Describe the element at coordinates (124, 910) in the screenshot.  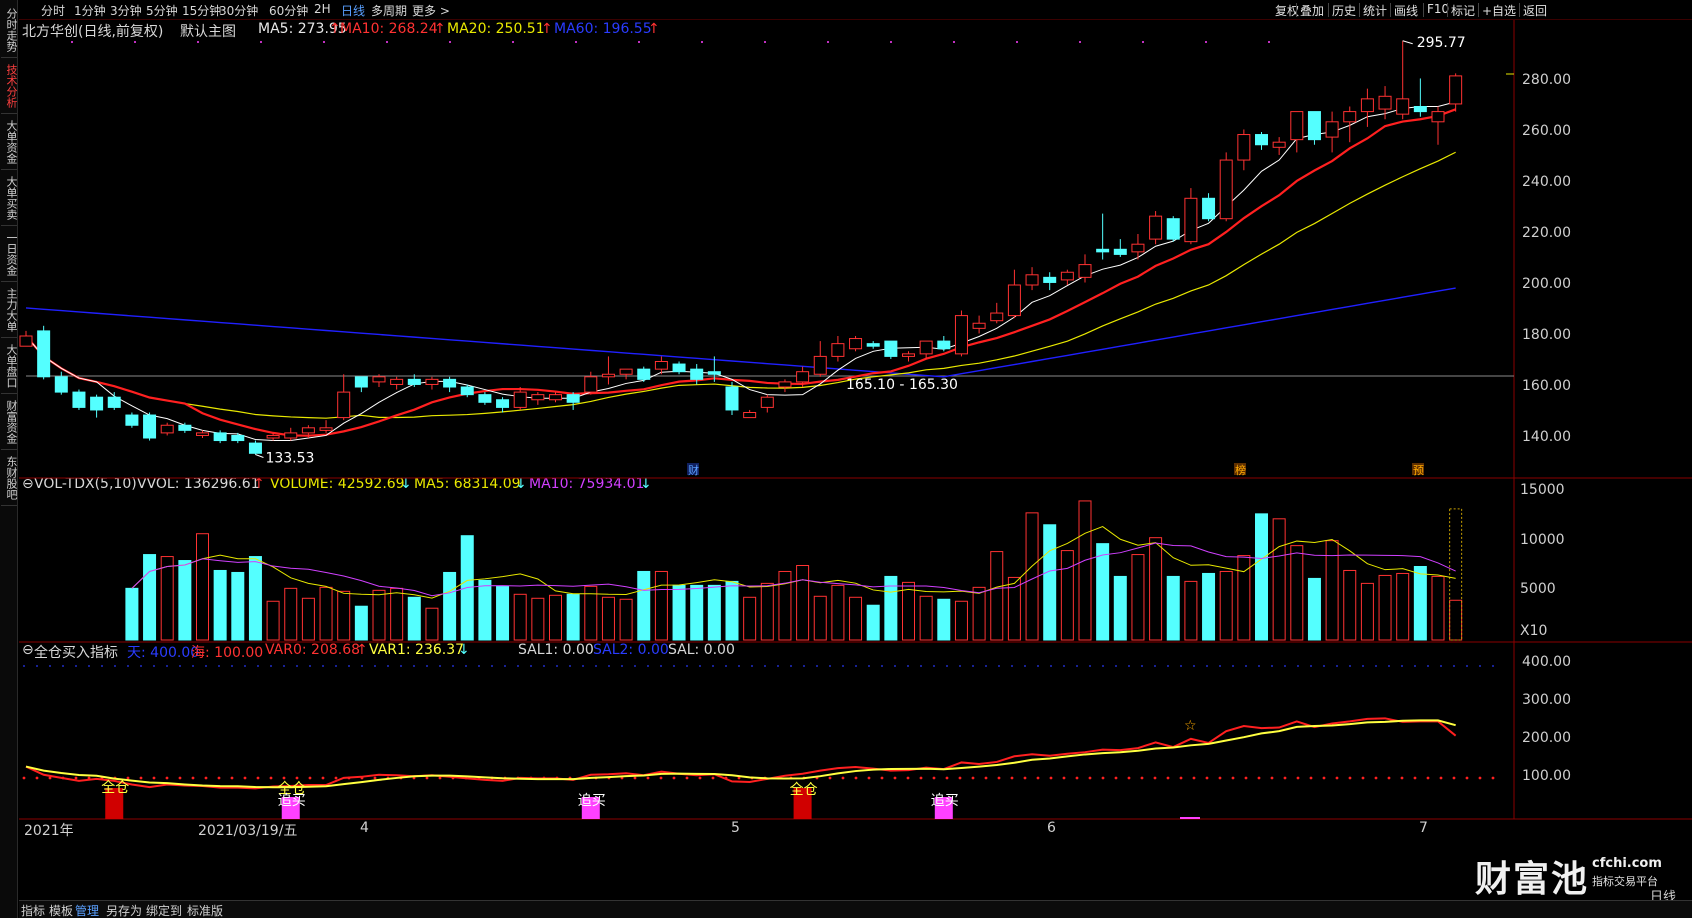
I see `bottom-tab-3: 另存为` at that location.